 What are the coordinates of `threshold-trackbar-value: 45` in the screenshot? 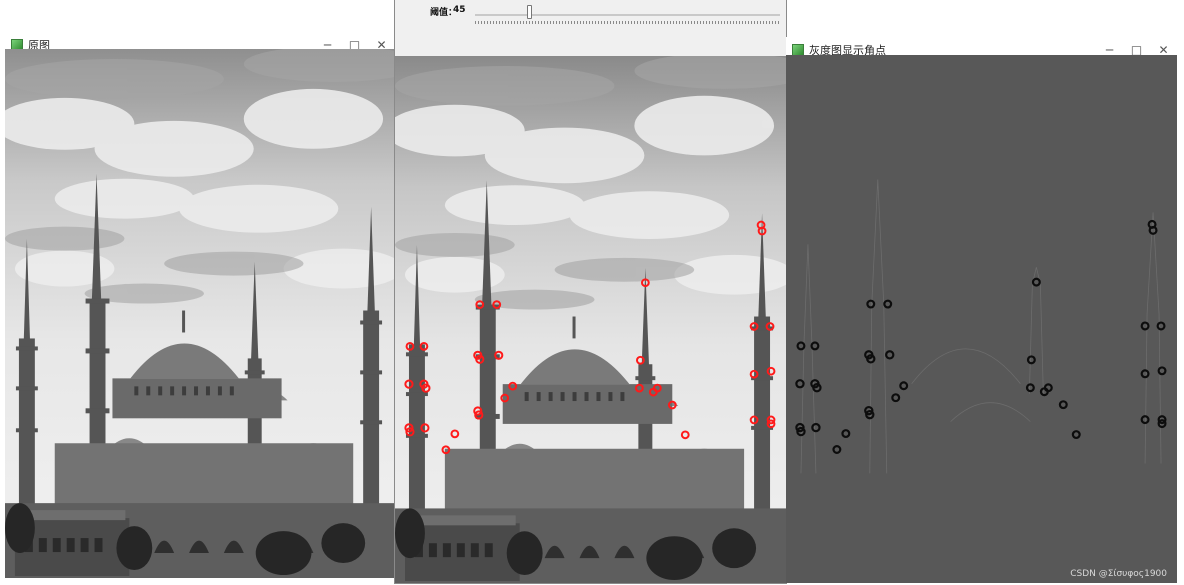 It's located at (459, 10).